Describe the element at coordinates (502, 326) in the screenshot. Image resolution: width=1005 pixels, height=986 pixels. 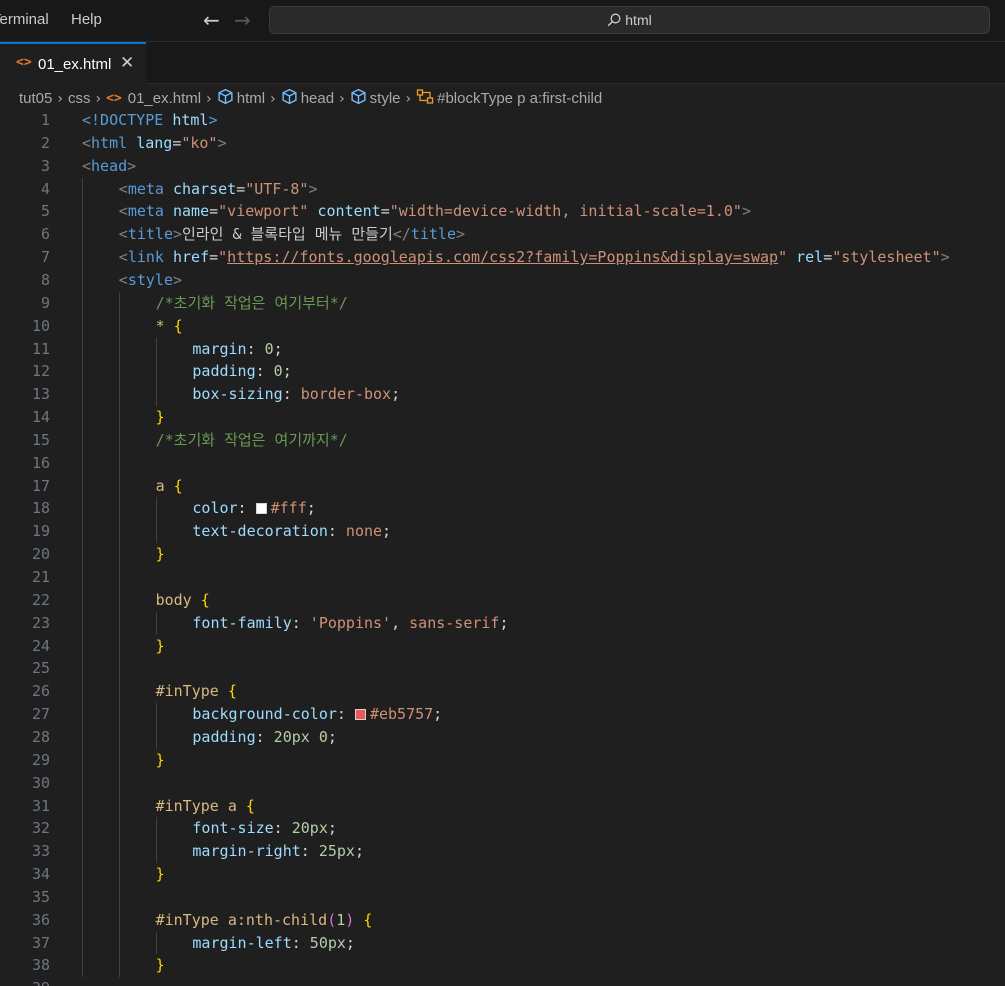
I see `code-line: 10 * {` at that location.